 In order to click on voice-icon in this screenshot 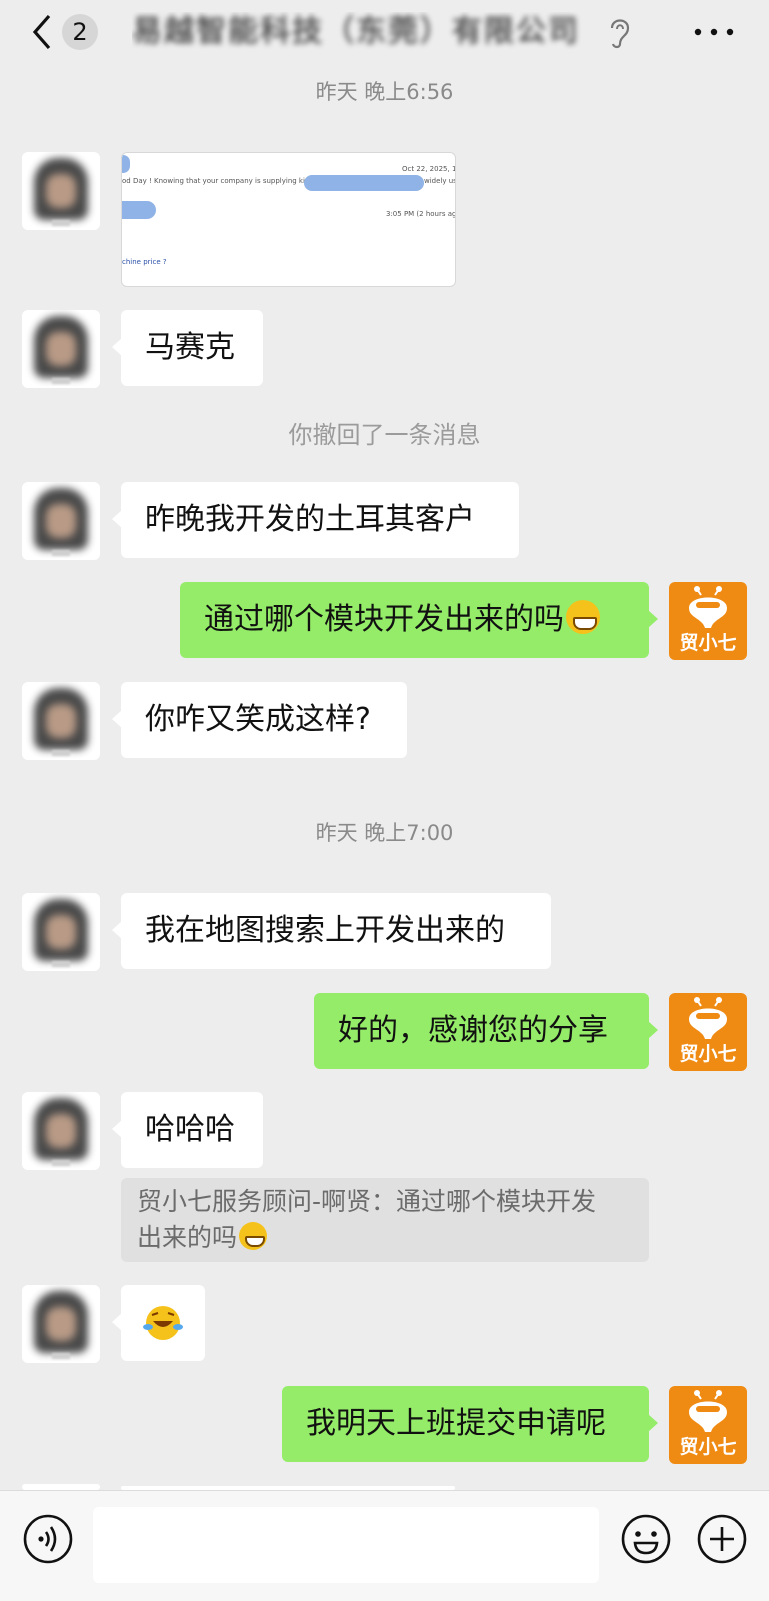, I will do `click(48, 1539)`.